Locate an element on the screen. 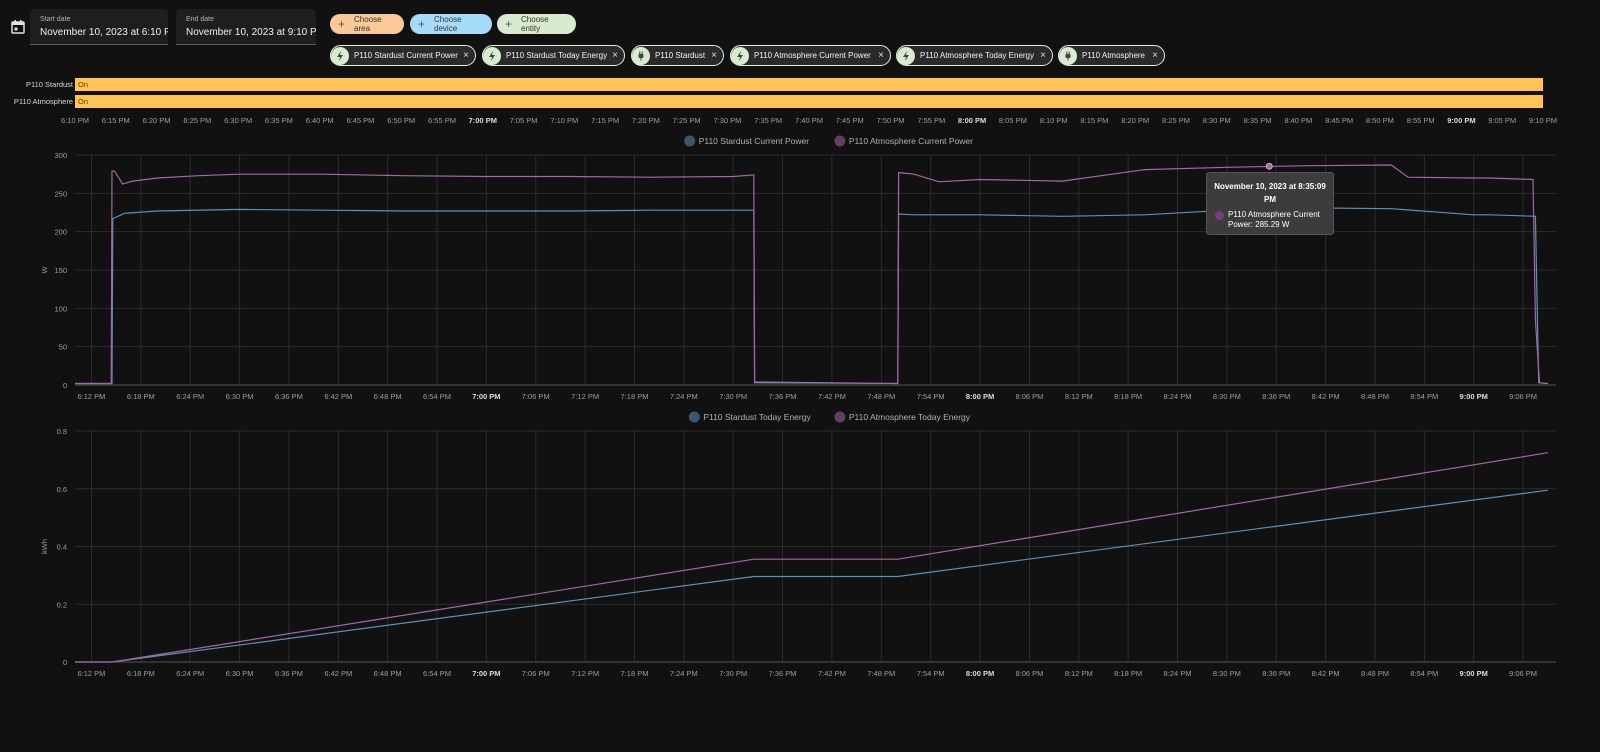  legend-label: P110 Stardust Current Power is located at coordinates (754, 141).